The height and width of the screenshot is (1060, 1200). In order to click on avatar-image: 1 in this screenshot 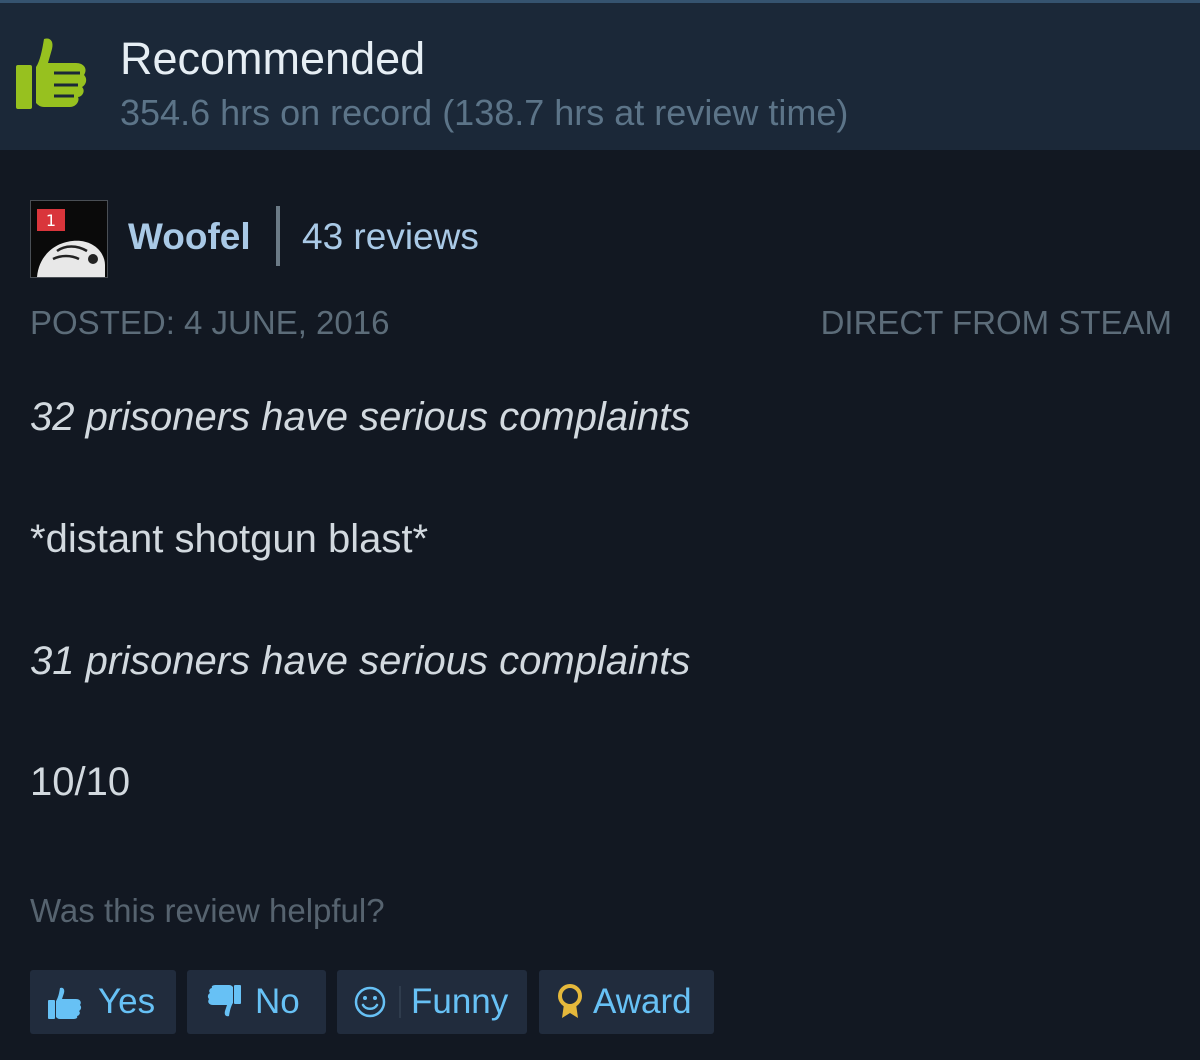, I will do `click(69, 239)`.